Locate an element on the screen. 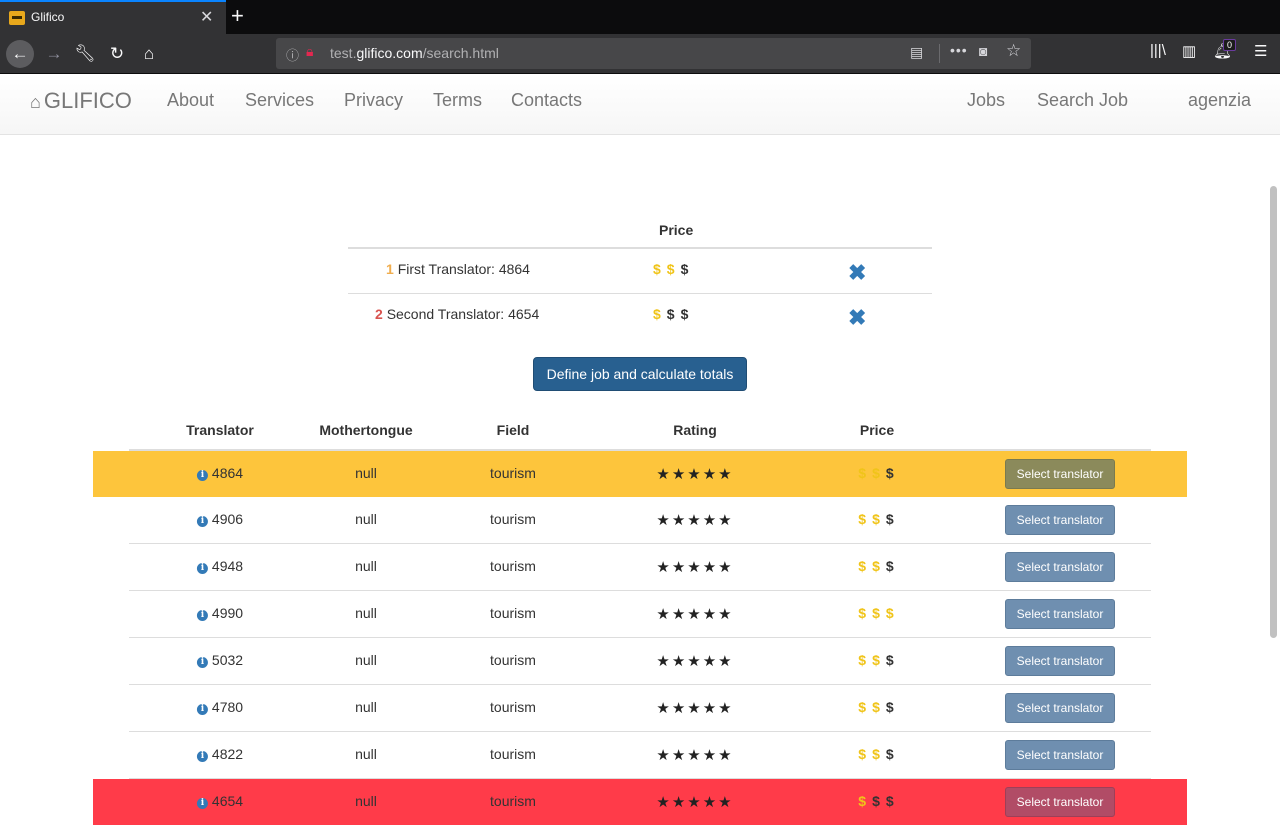  pocket-icon: ◙ is located at coordinates (983, 51).